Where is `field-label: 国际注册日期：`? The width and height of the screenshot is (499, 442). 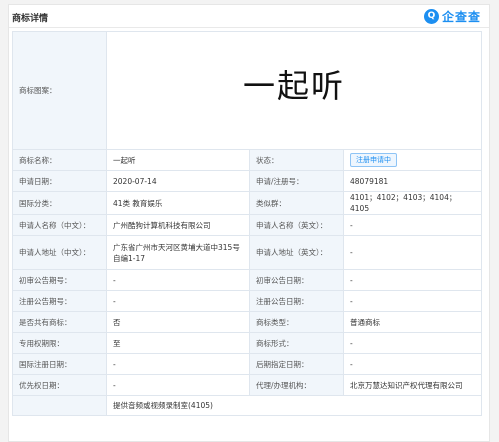 field-label: 国际注册日期： is located at coordinates (59, 364).